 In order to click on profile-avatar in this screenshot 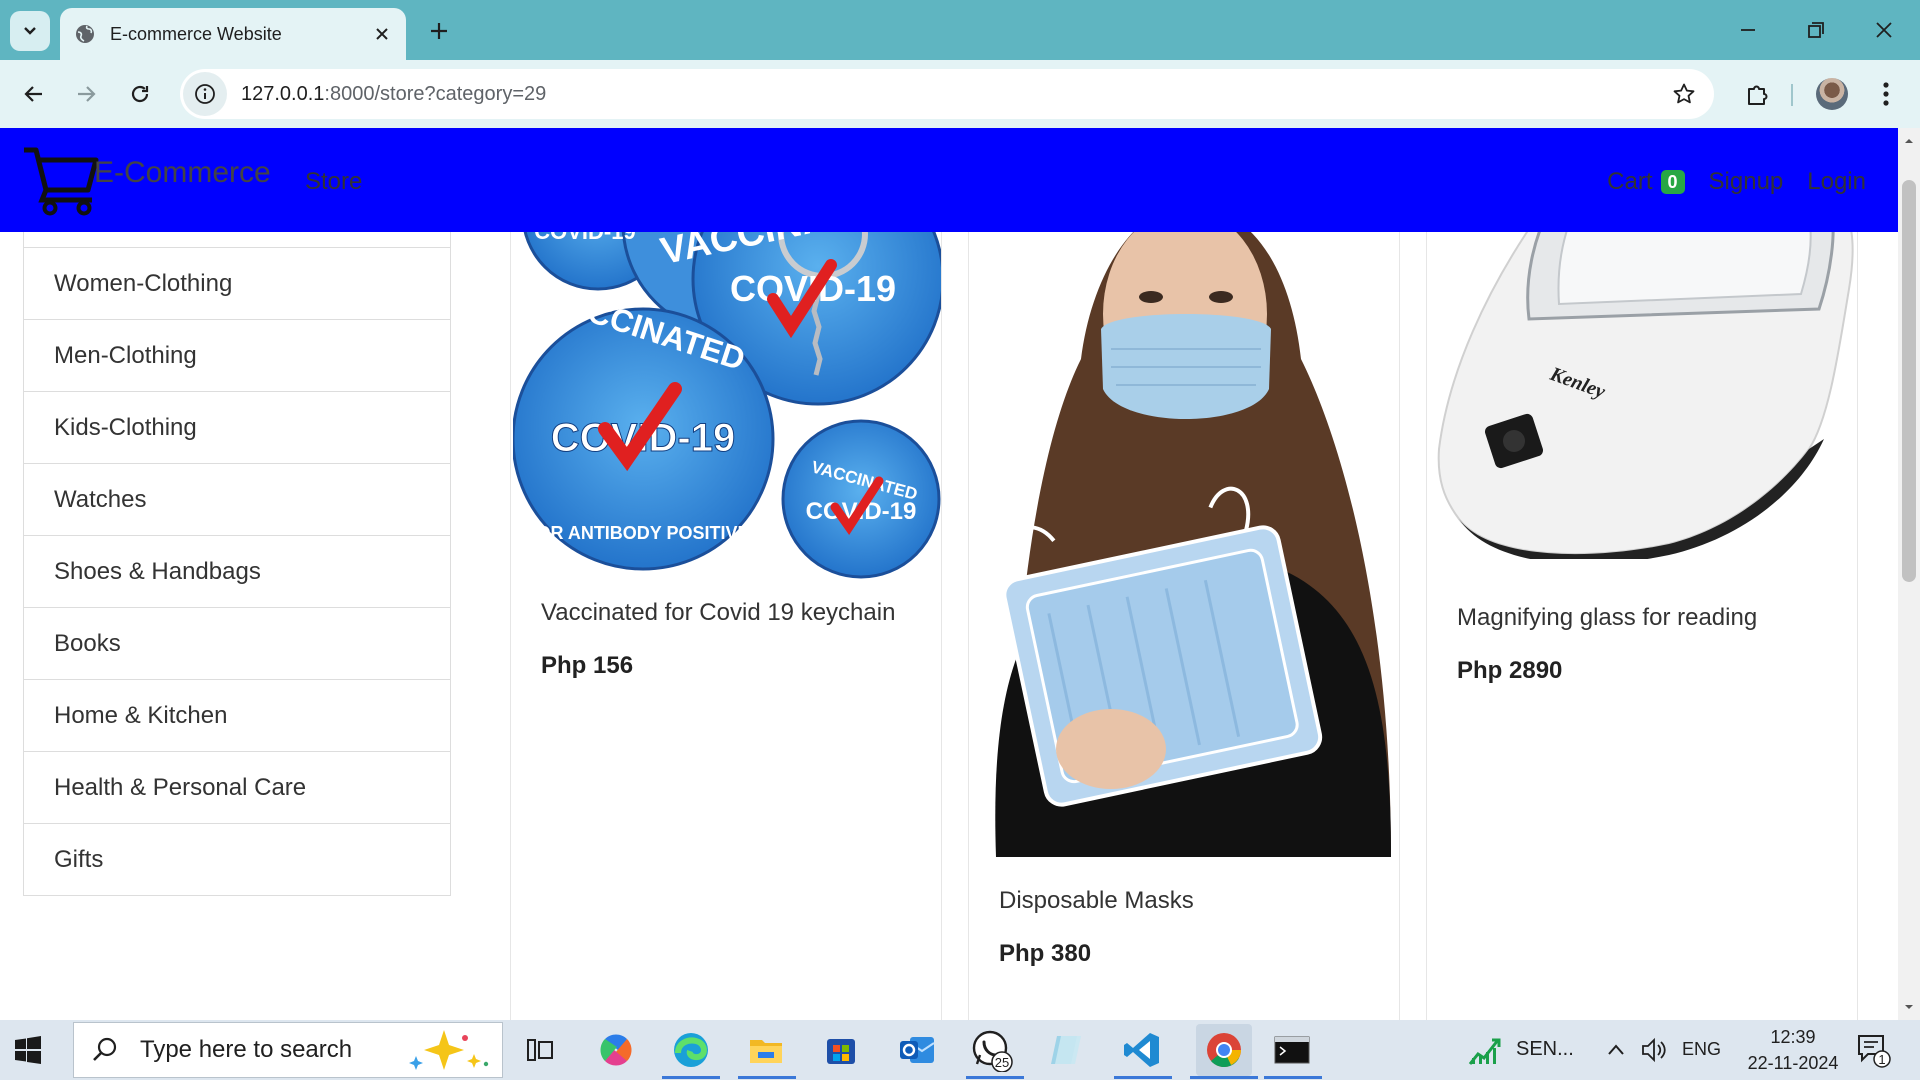, I will do `click(1832, 94)`.